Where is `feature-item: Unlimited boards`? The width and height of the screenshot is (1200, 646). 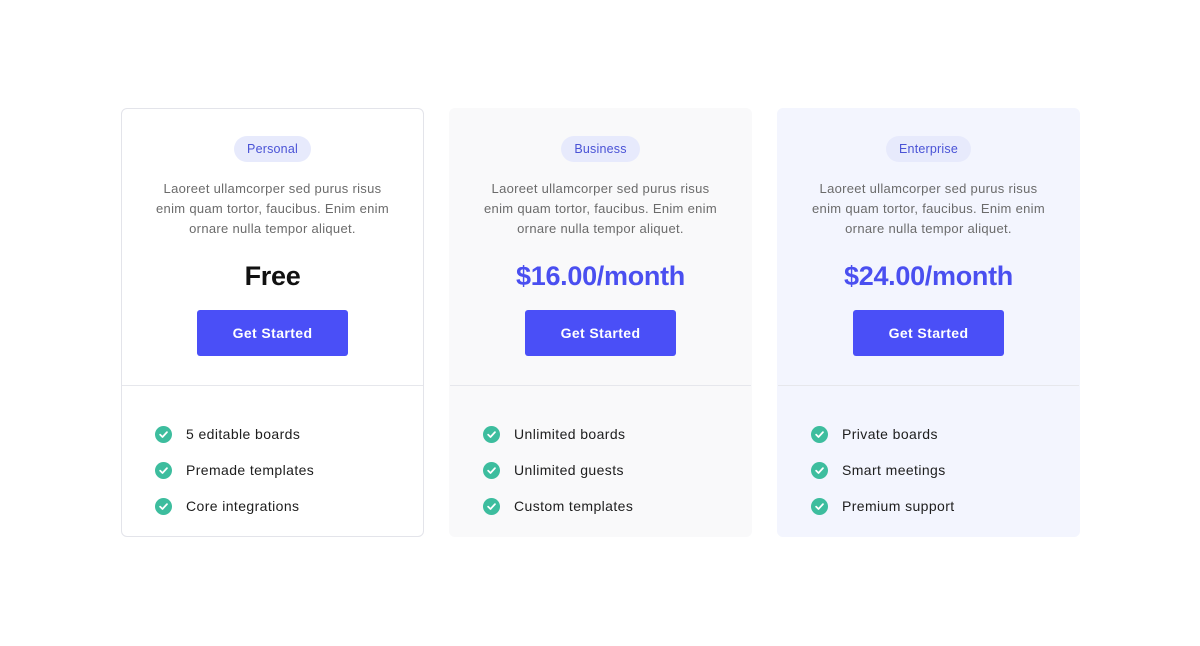 feature-item: Unlimited boards is located at coordinates (617, 434).